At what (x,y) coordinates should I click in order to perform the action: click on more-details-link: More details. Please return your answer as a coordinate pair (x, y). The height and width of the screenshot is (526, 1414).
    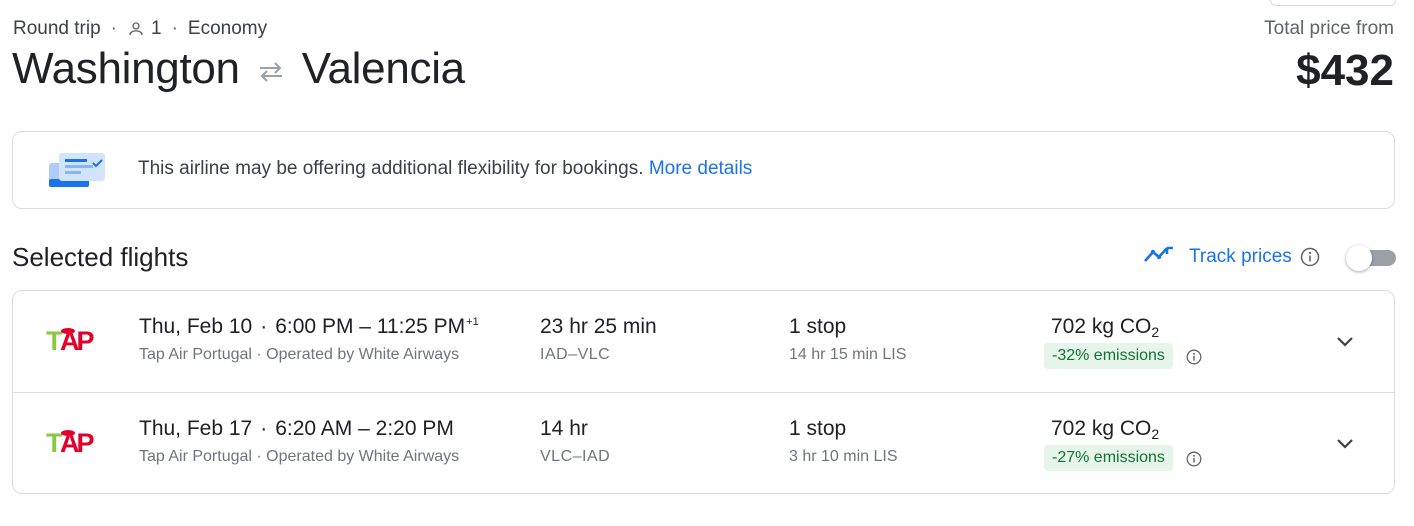
    Looking at the image, I should click on (701, 168).